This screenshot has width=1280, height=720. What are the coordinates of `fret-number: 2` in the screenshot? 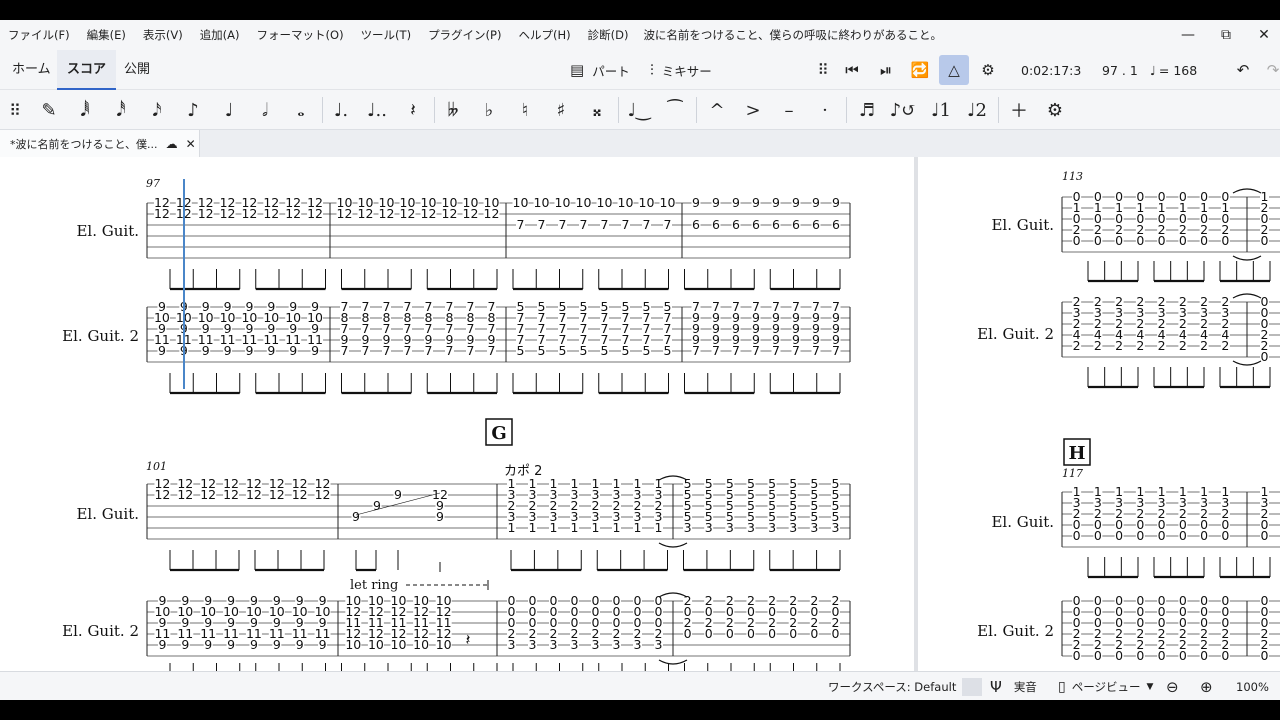 It's located at (1140, 345).